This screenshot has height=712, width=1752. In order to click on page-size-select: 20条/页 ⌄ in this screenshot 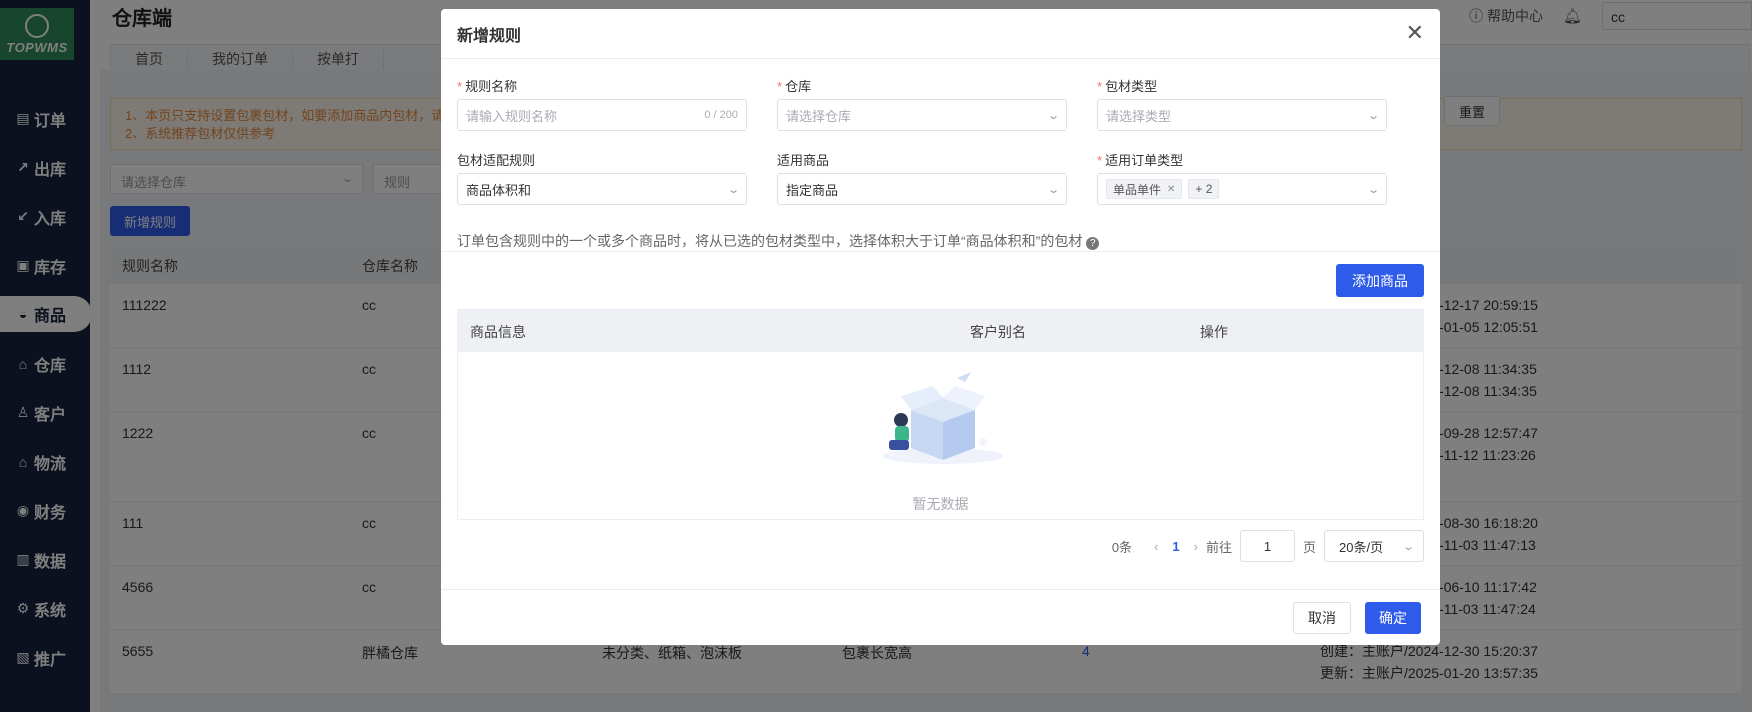, I will do `click(1374, 546)`.